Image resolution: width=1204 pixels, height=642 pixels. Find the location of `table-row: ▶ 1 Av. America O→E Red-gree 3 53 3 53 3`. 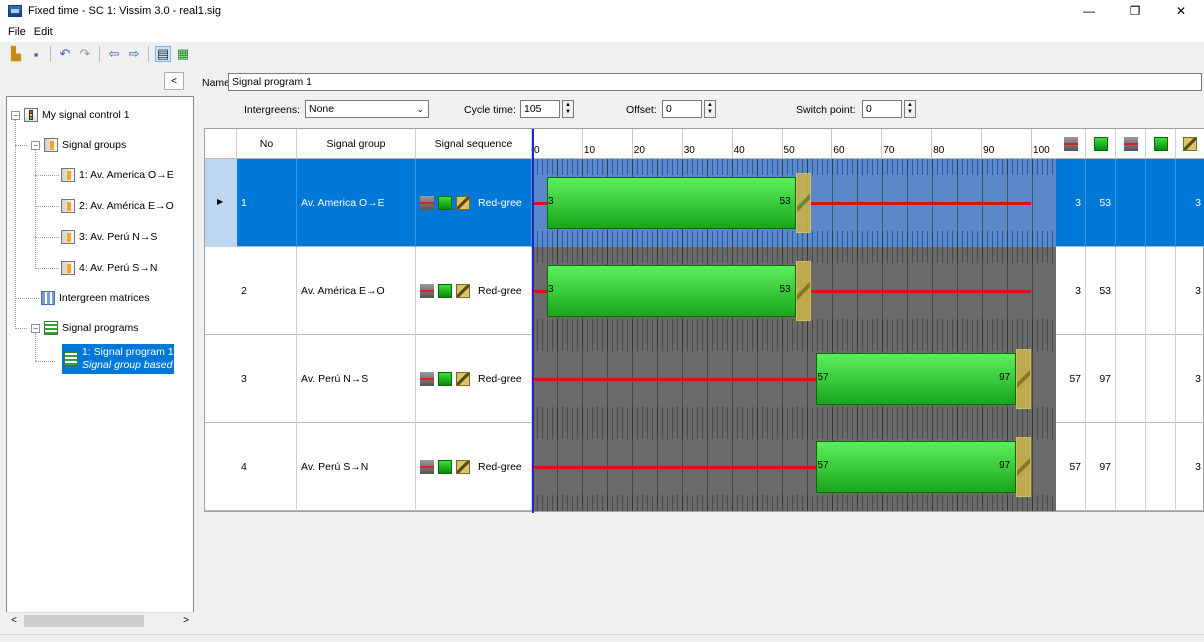

table-row: ▶ 1 Av. America O→E Red-gree 3 53 3 53 3 is located at coordinates (704, 203).